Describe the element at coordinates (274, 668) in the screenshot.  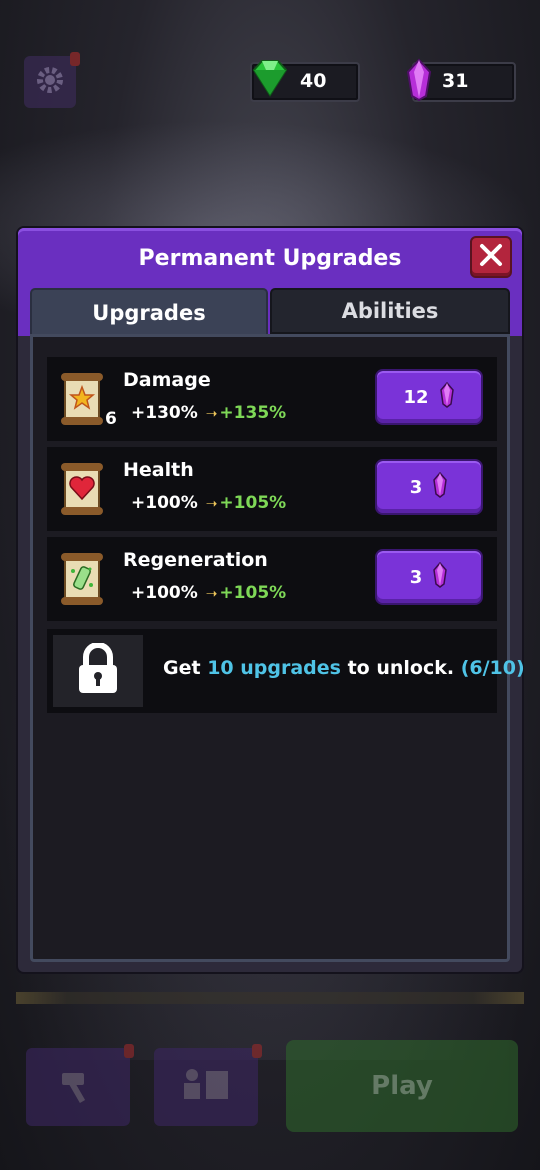
I see `unlock-text-highlight: 10 upgrades` at that location.